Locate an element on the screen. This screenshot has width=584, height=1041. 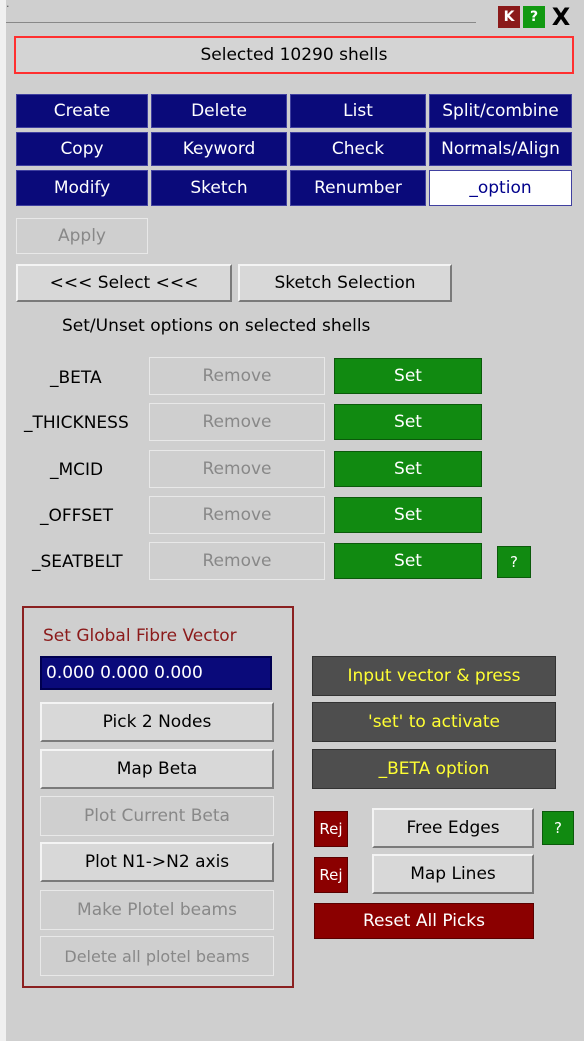
info-line-2: 'set' to activate is located at coordinates (434, 722).